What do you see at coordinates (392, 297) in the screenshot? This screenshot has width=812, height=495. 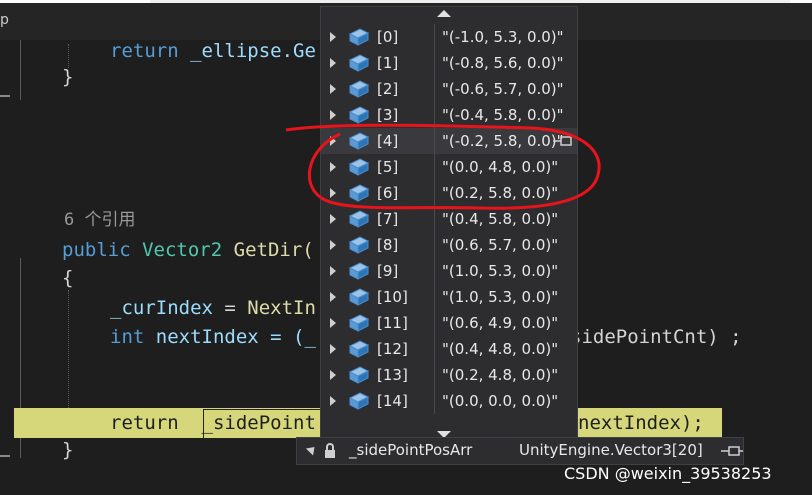 I see `element-index: [10]` at bounding box center [392, 297].